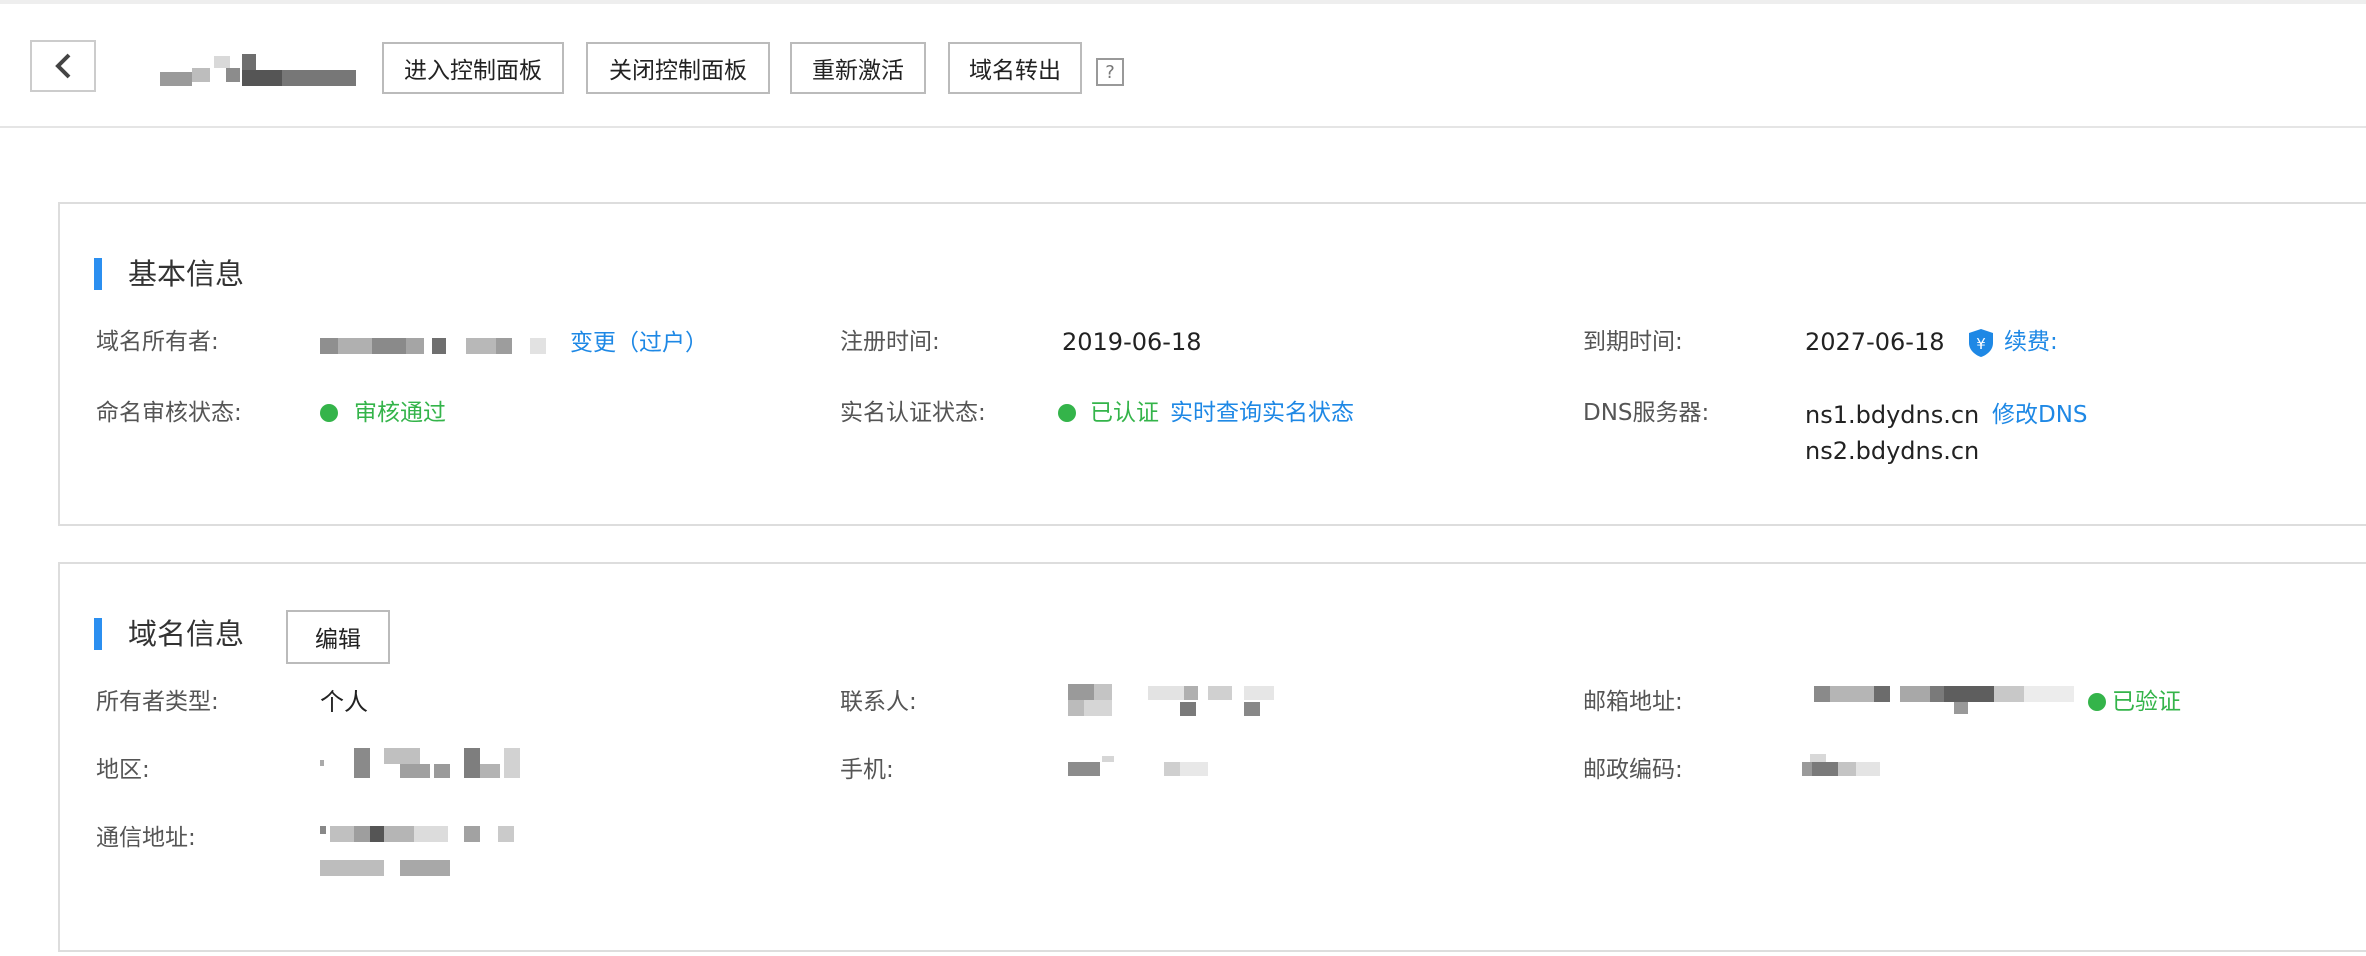 Image resolution: width=2366 pixels, height=956 pixels. What do you see at coordinates (157, 342) in the screenshot?
I see `owner-label: 域名所有者:` at bounding box center [157, 342].